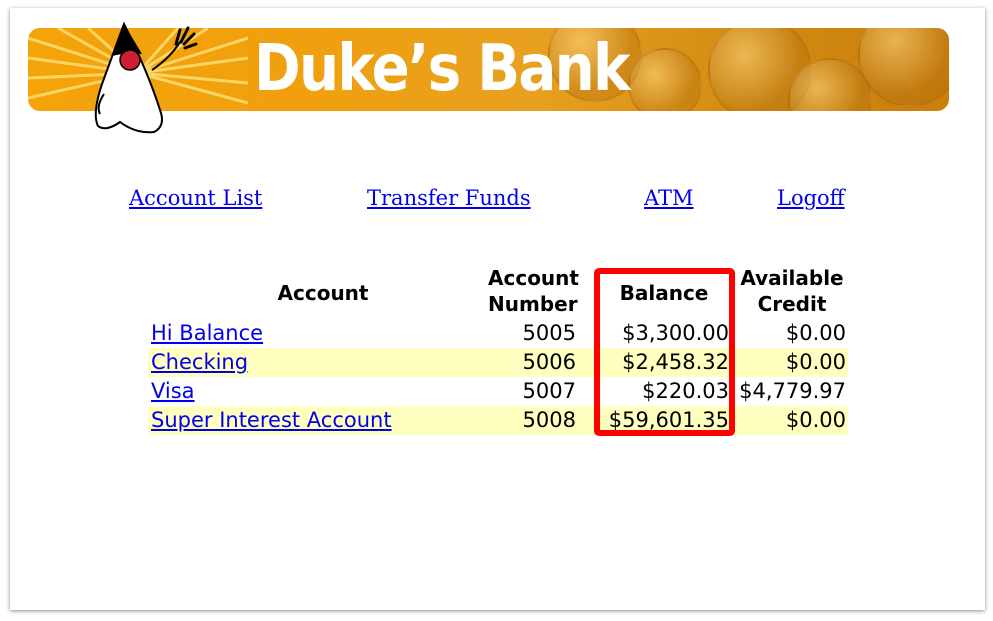 This screenshot has height=621, width=993. Describe the element at coordinates (449, 198) in the screenshot. I see `transfer-funds-link: Transfer Funds` at that location.